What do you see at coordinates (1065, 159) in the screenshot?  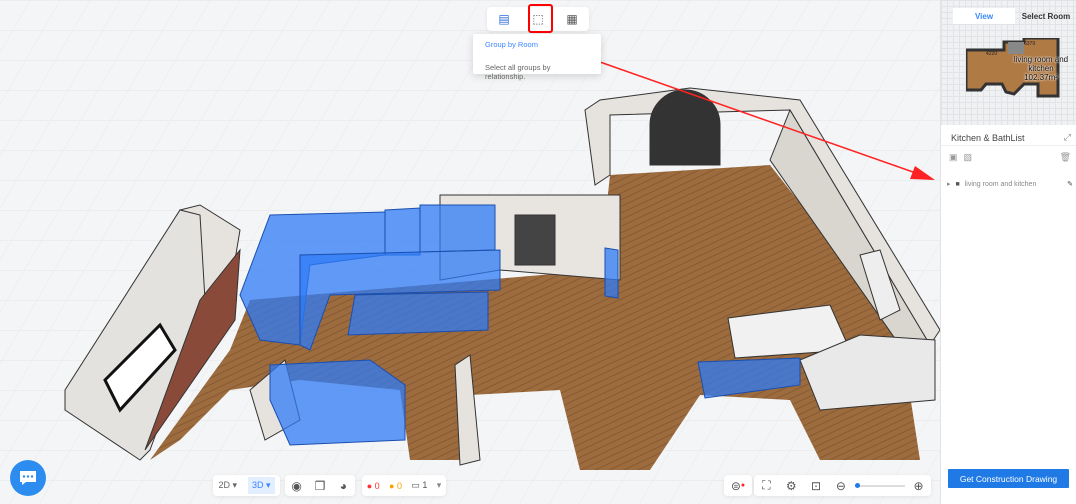 I see `trash-icon: 🗑` at bounding box center [1065, 159].